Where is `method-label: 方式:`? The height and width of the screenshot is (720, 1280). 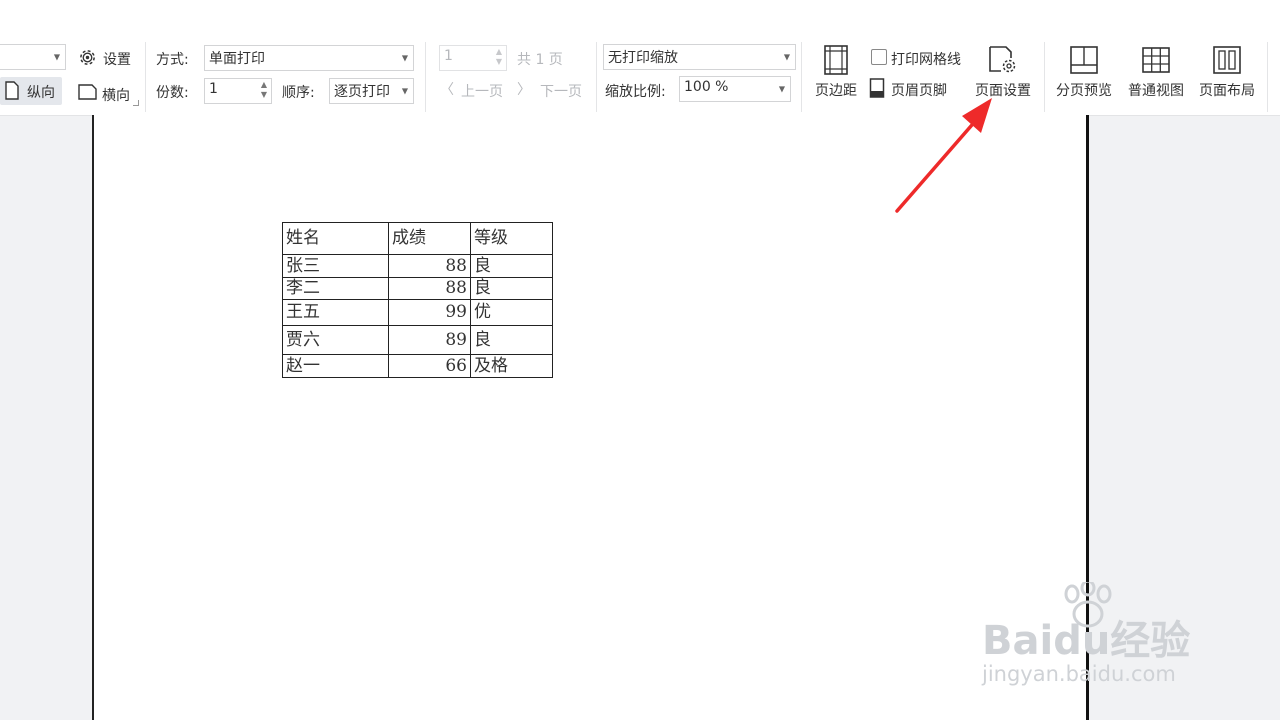
method-label: 方式: is located at coordinates (172, 60).